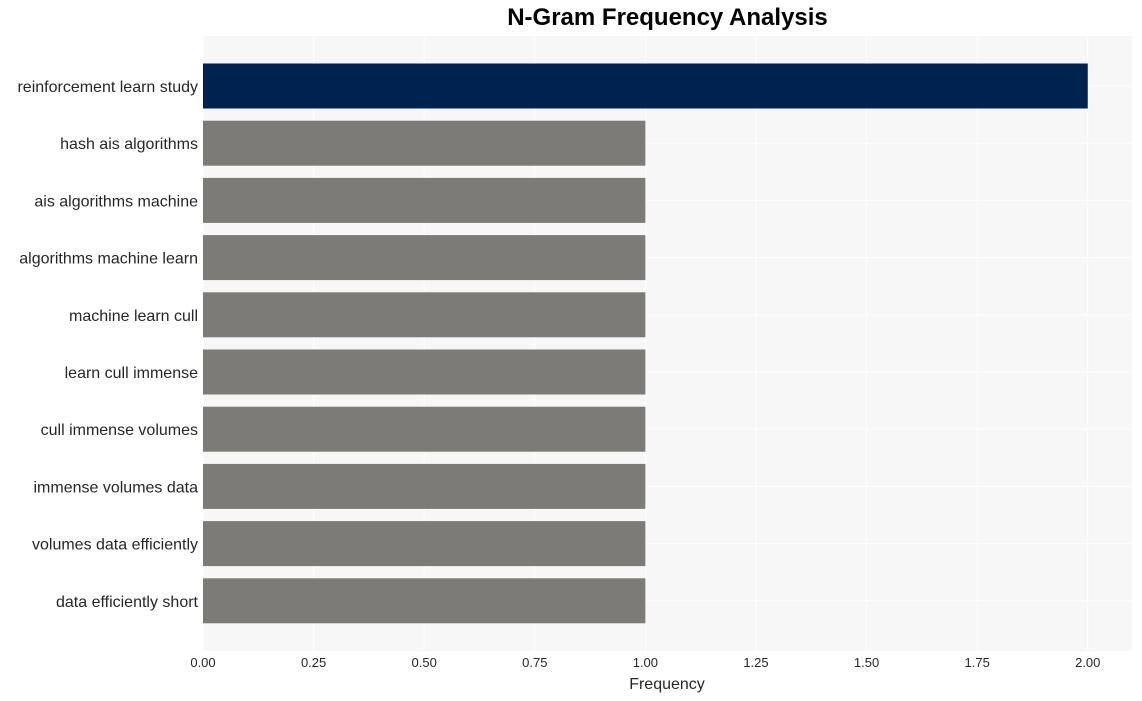  What do you see at coordinates (116, 201) in the screenshot?
I see `y-tick-label: ais algorithms machine` at bounding box center [116, 201].